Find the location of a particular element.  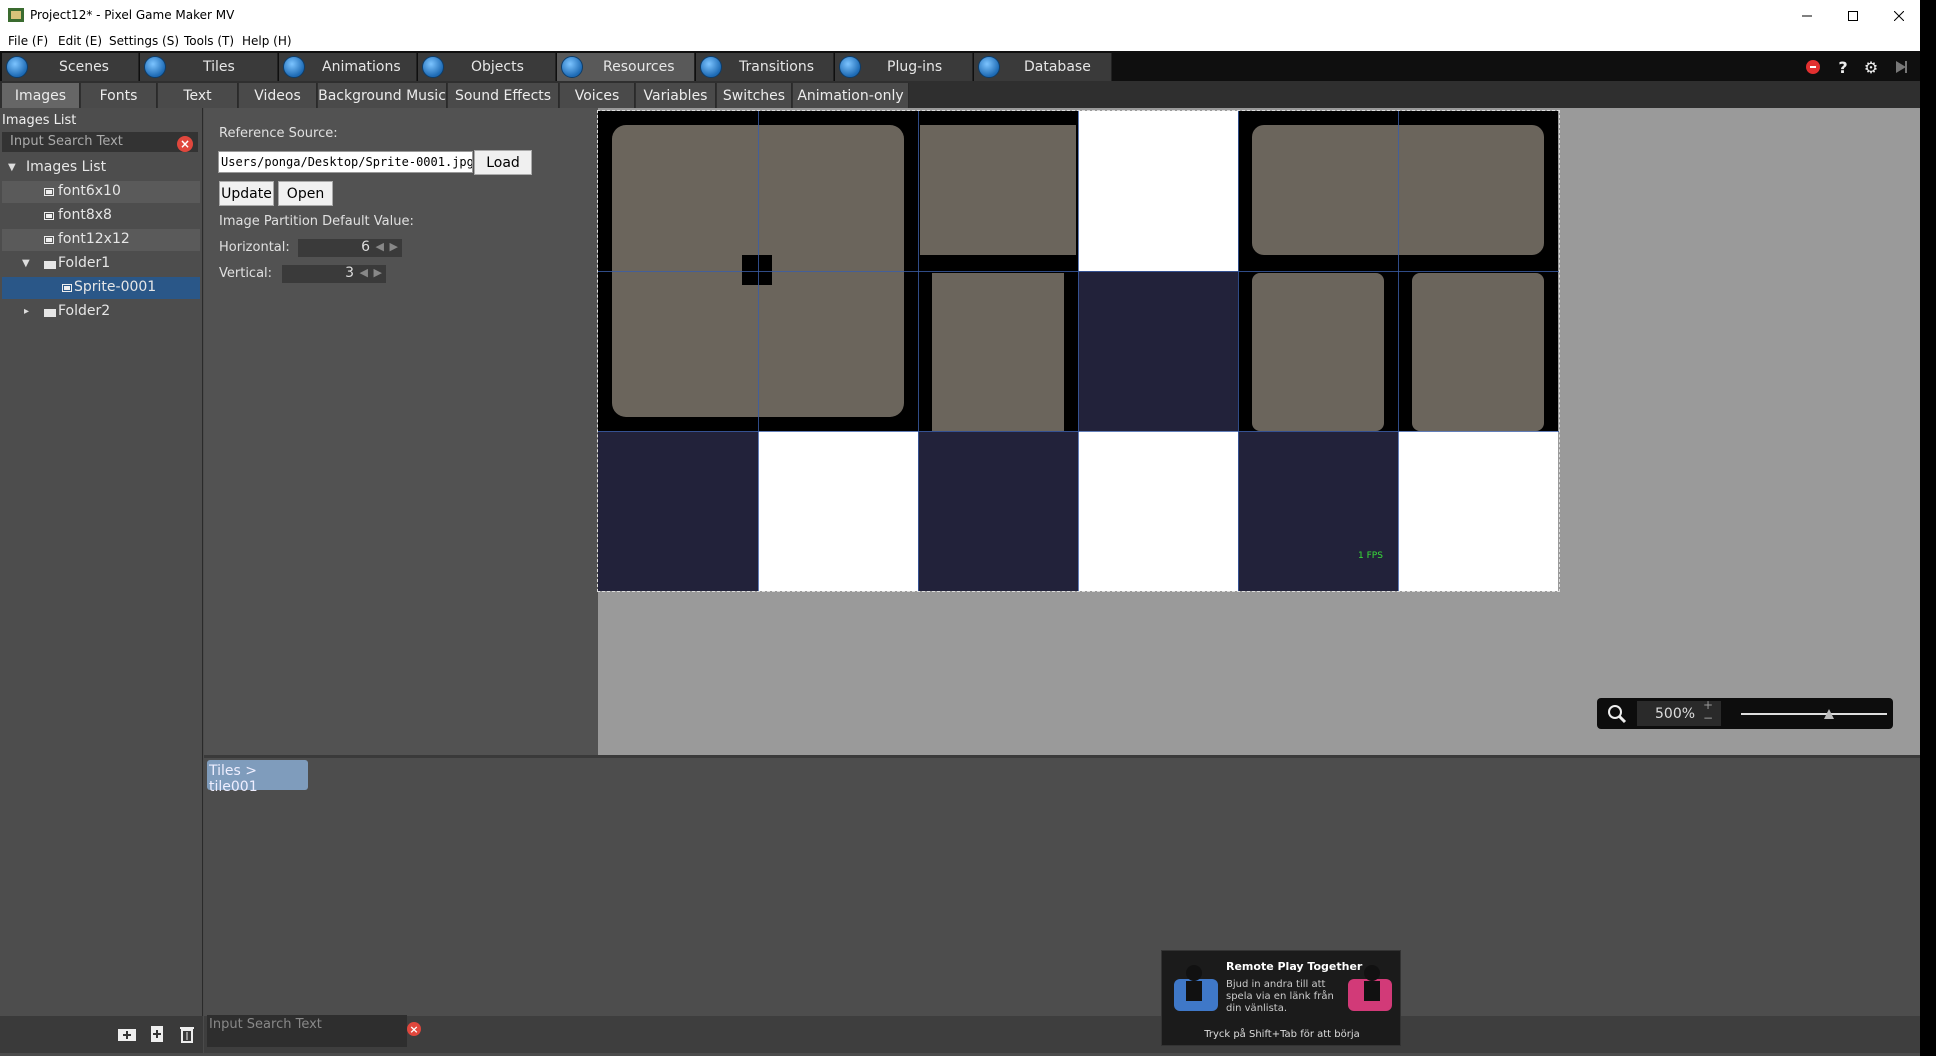

settings-button: ⚙ is located at coordinates (1871, 67).